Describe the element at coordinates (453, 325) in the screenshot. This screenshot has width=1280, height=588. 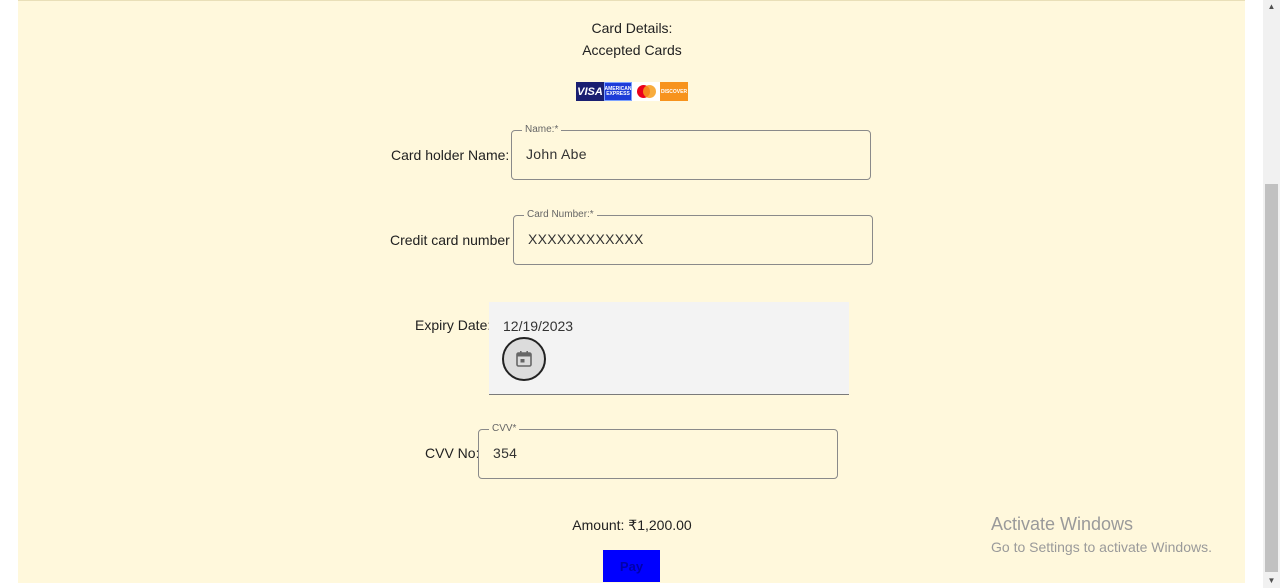
I see `expiry-date-label: Expiry Date:` at that location.